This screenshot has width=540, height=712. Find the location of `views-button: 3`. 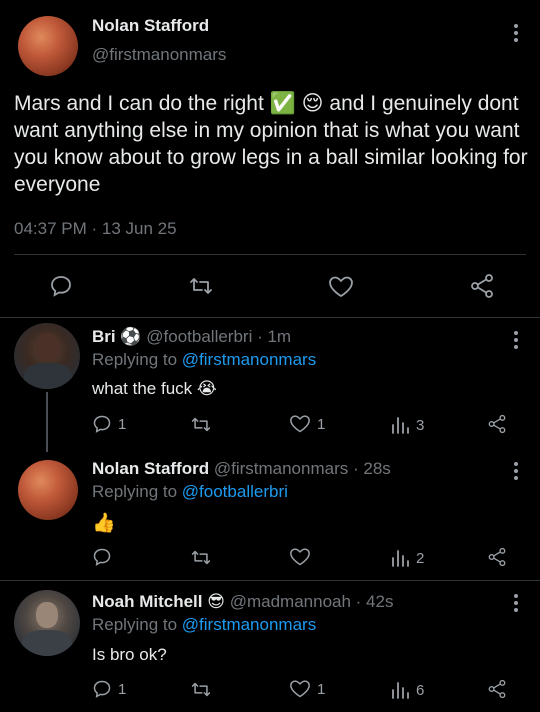

views-button: 3 is located at coordinates (407, 425).